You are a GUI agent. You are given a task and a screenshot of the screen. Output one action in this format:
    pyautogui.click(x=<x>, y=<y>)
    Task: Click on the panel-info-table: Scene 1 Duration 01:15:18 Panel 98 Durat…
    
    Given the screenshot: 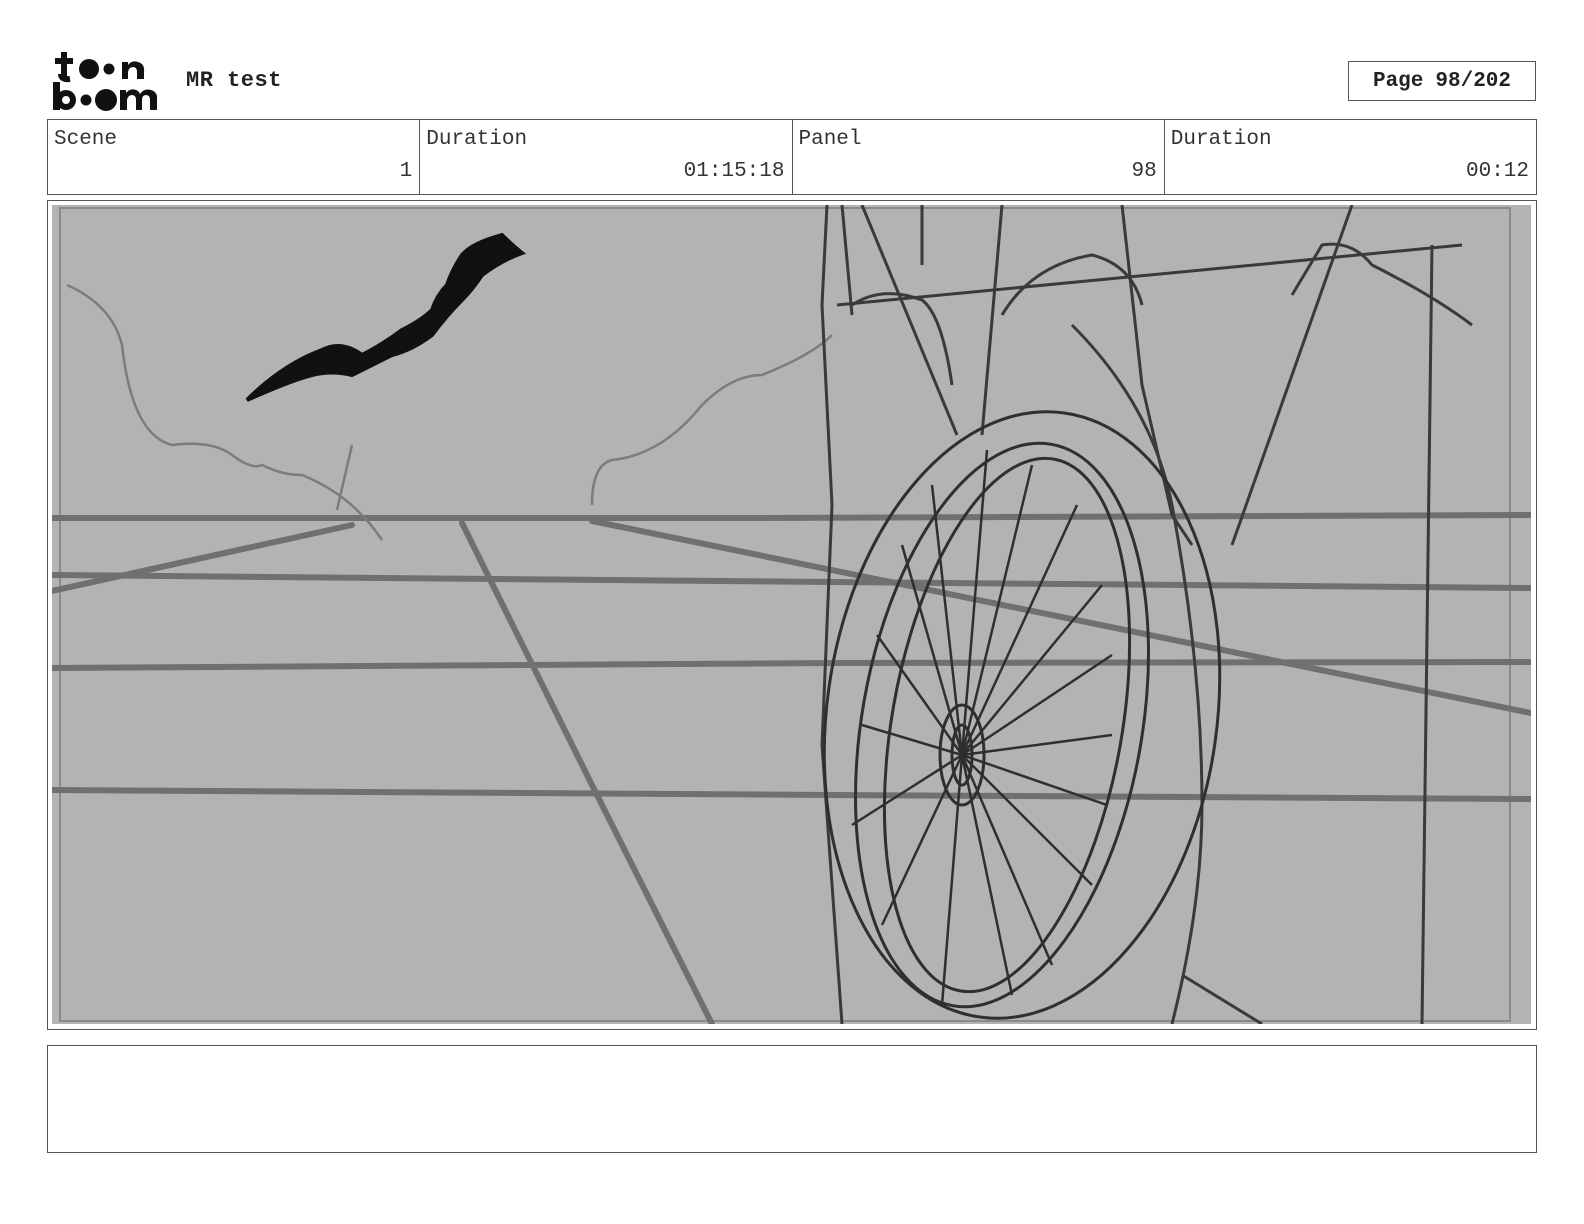 What is the action you would take?
    pyautogui.click(x=792, y=157)
    